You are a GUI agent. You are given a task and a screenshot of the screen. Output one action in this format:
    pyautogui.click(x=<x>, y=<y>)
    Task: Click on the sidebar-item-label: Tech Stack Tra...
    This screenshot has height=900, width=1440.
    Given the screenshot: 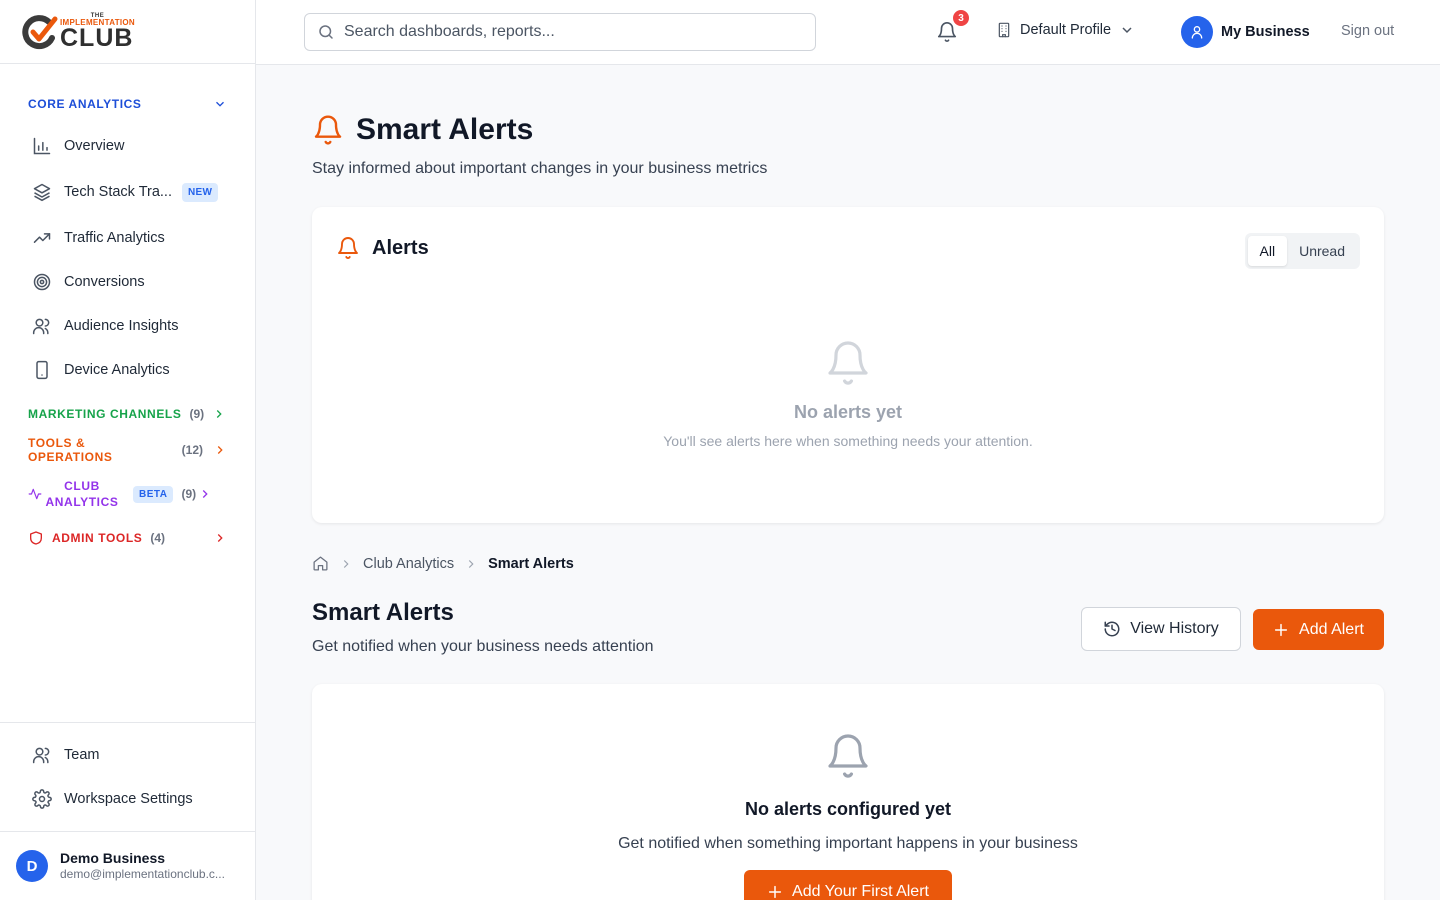 What is the action you would take?
    pyautogui.click(x=118, y=192)
    